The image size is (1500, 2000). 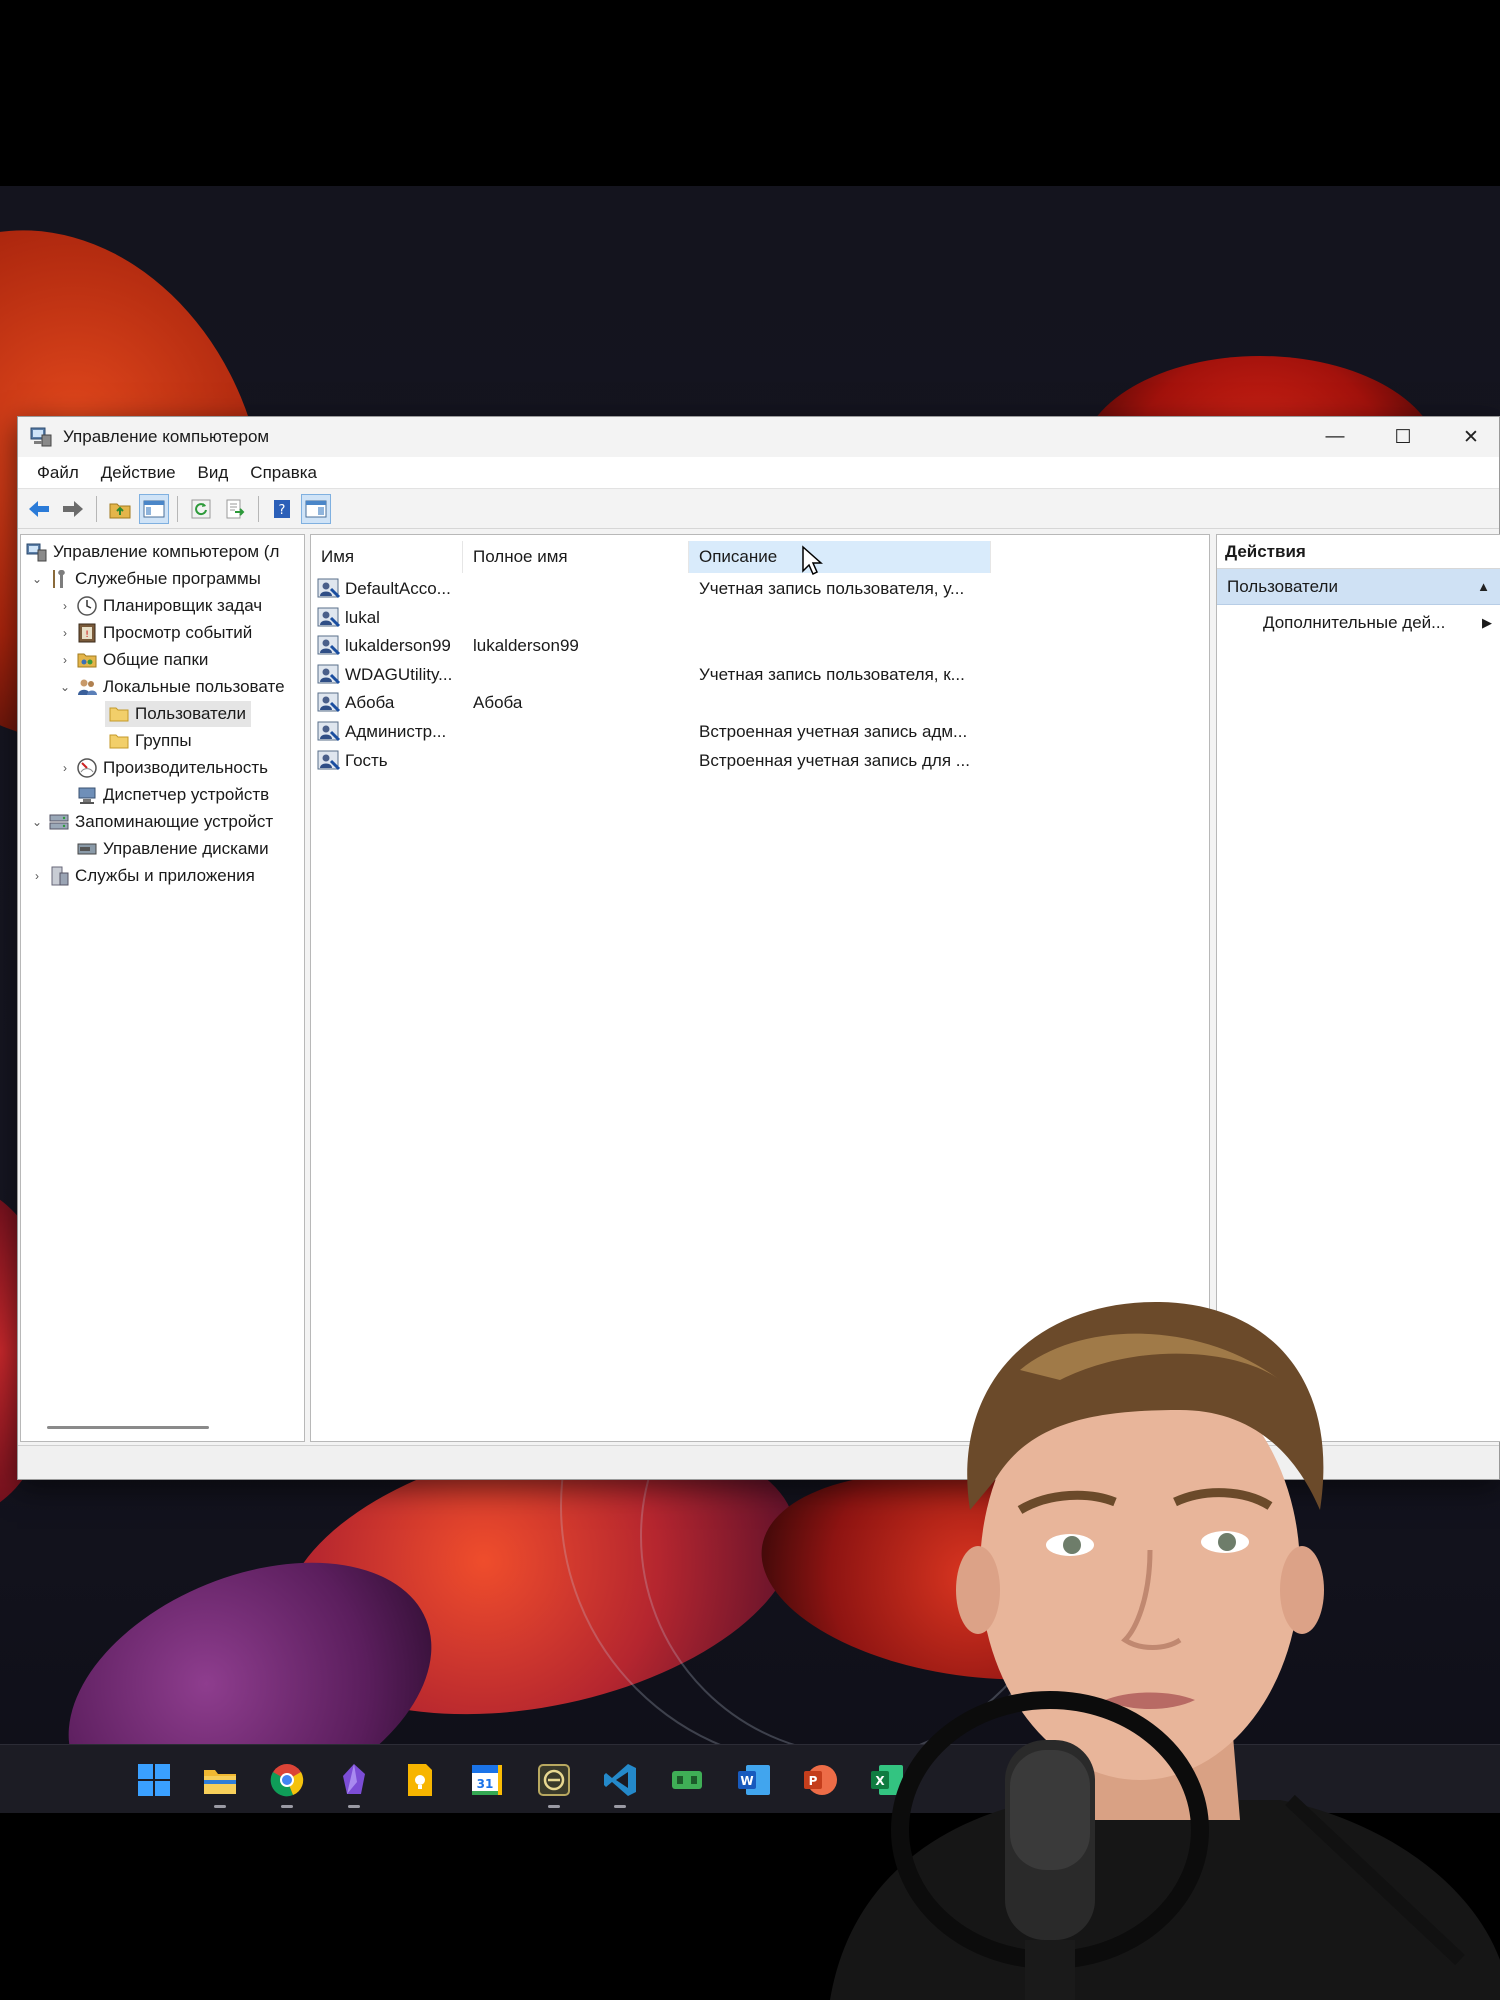 What do you see at coordinates (754, 1780) in the screenshot?
I see `word-button: W` at bounding box center [754, 1780].